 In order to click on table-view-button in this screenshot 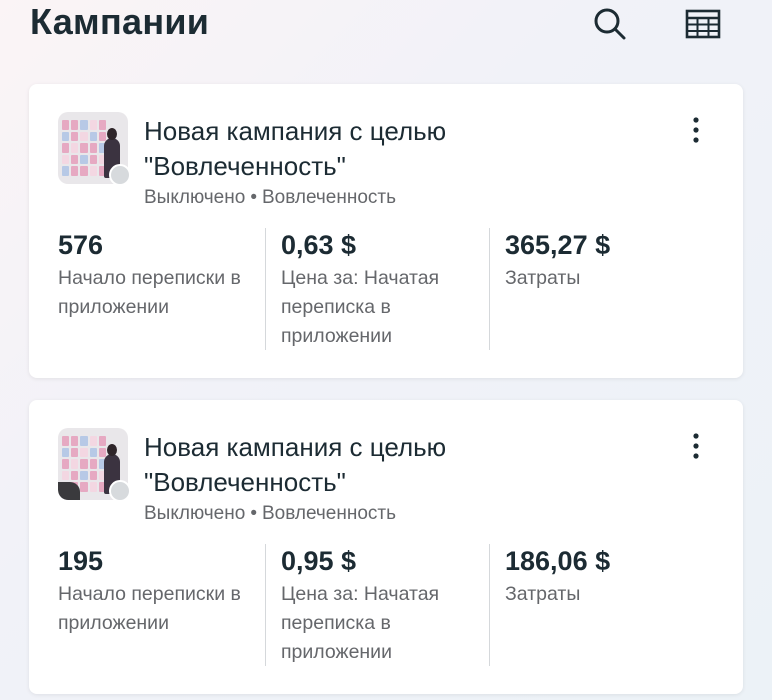, I will do `click(703, 24)`.